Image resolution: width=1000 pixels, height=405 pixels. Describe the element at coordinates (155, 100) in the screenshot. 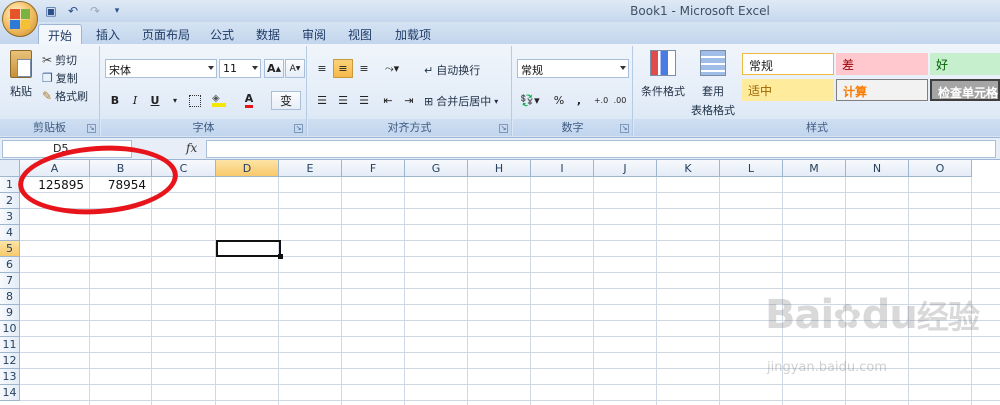

I see `underline-button: U` at that location.